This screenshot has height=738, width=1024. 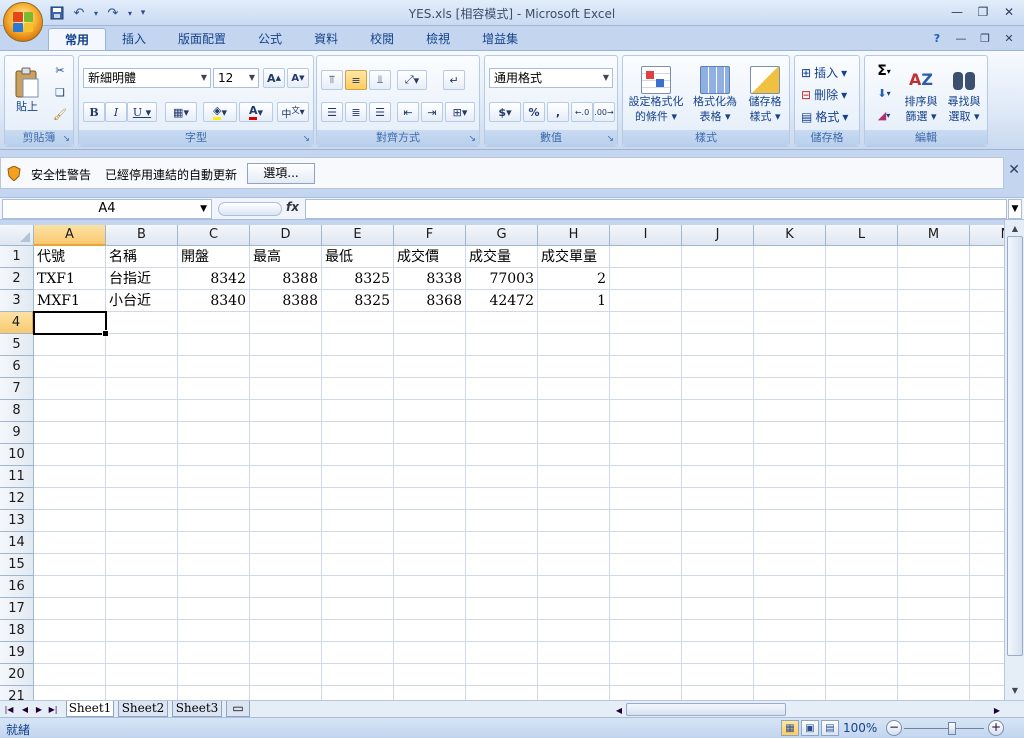 What do you see at coordinates (17, 411) in the screenshot?
I see `row-header-8: 8` at bounding box center [17, 411].